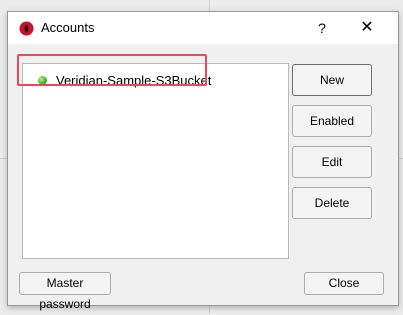 This screenshot has height=315, width=403. Describe the element at coordinates (332, 162) in the screenshot. I see `edit-button: Edit` at that location.